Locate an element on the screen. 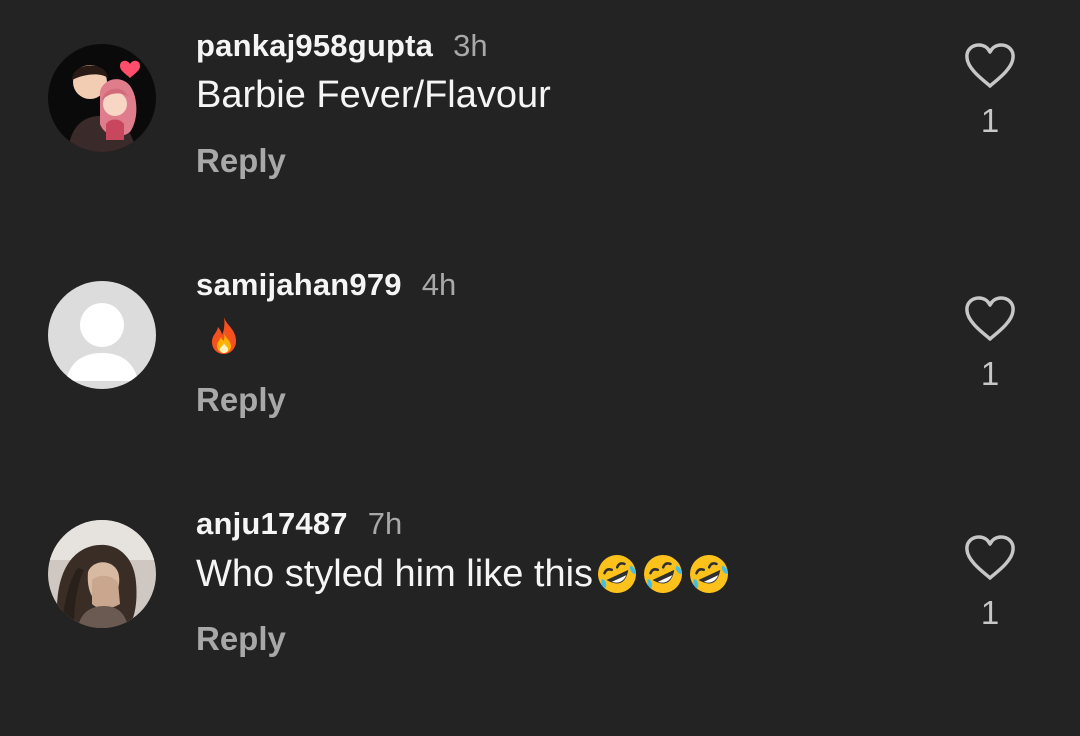 The width and height of the screenshot is (1080, 736). username: anju17487 is located at coordinates (272, 524).